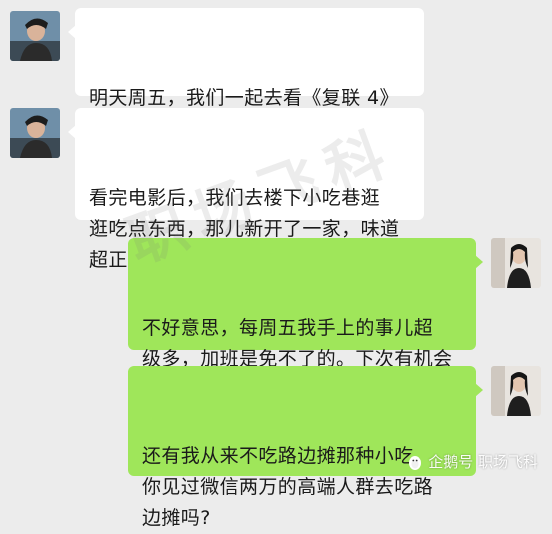 This screenshot has height=534, width=552. I want to click on penguin-logo-icon, so click(415, 462).